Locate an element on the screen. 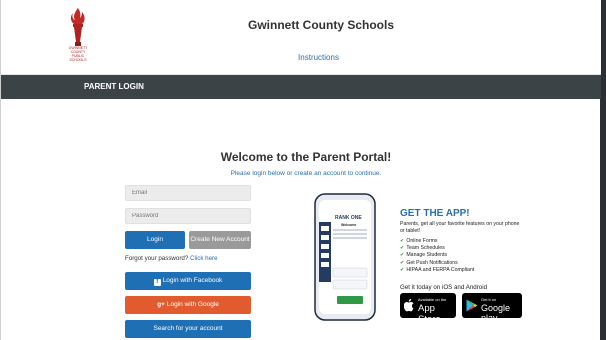 The width and height of the screenshot is (606, 340). create-account-button: Create New Account is located at coordinates (220, 240).